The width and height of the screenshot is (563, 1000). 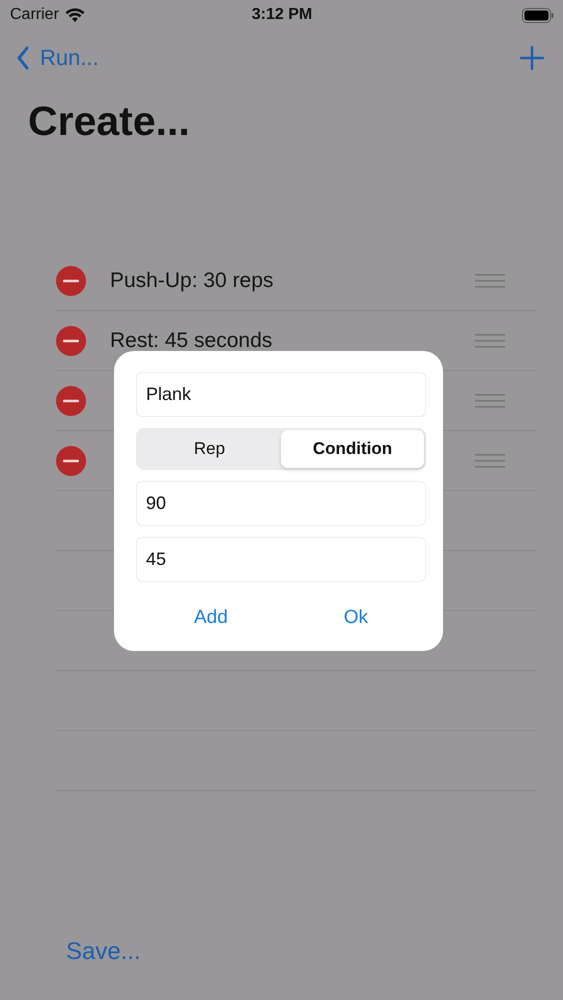 I want to click on input-field: 45, so click(x=281, y=559).